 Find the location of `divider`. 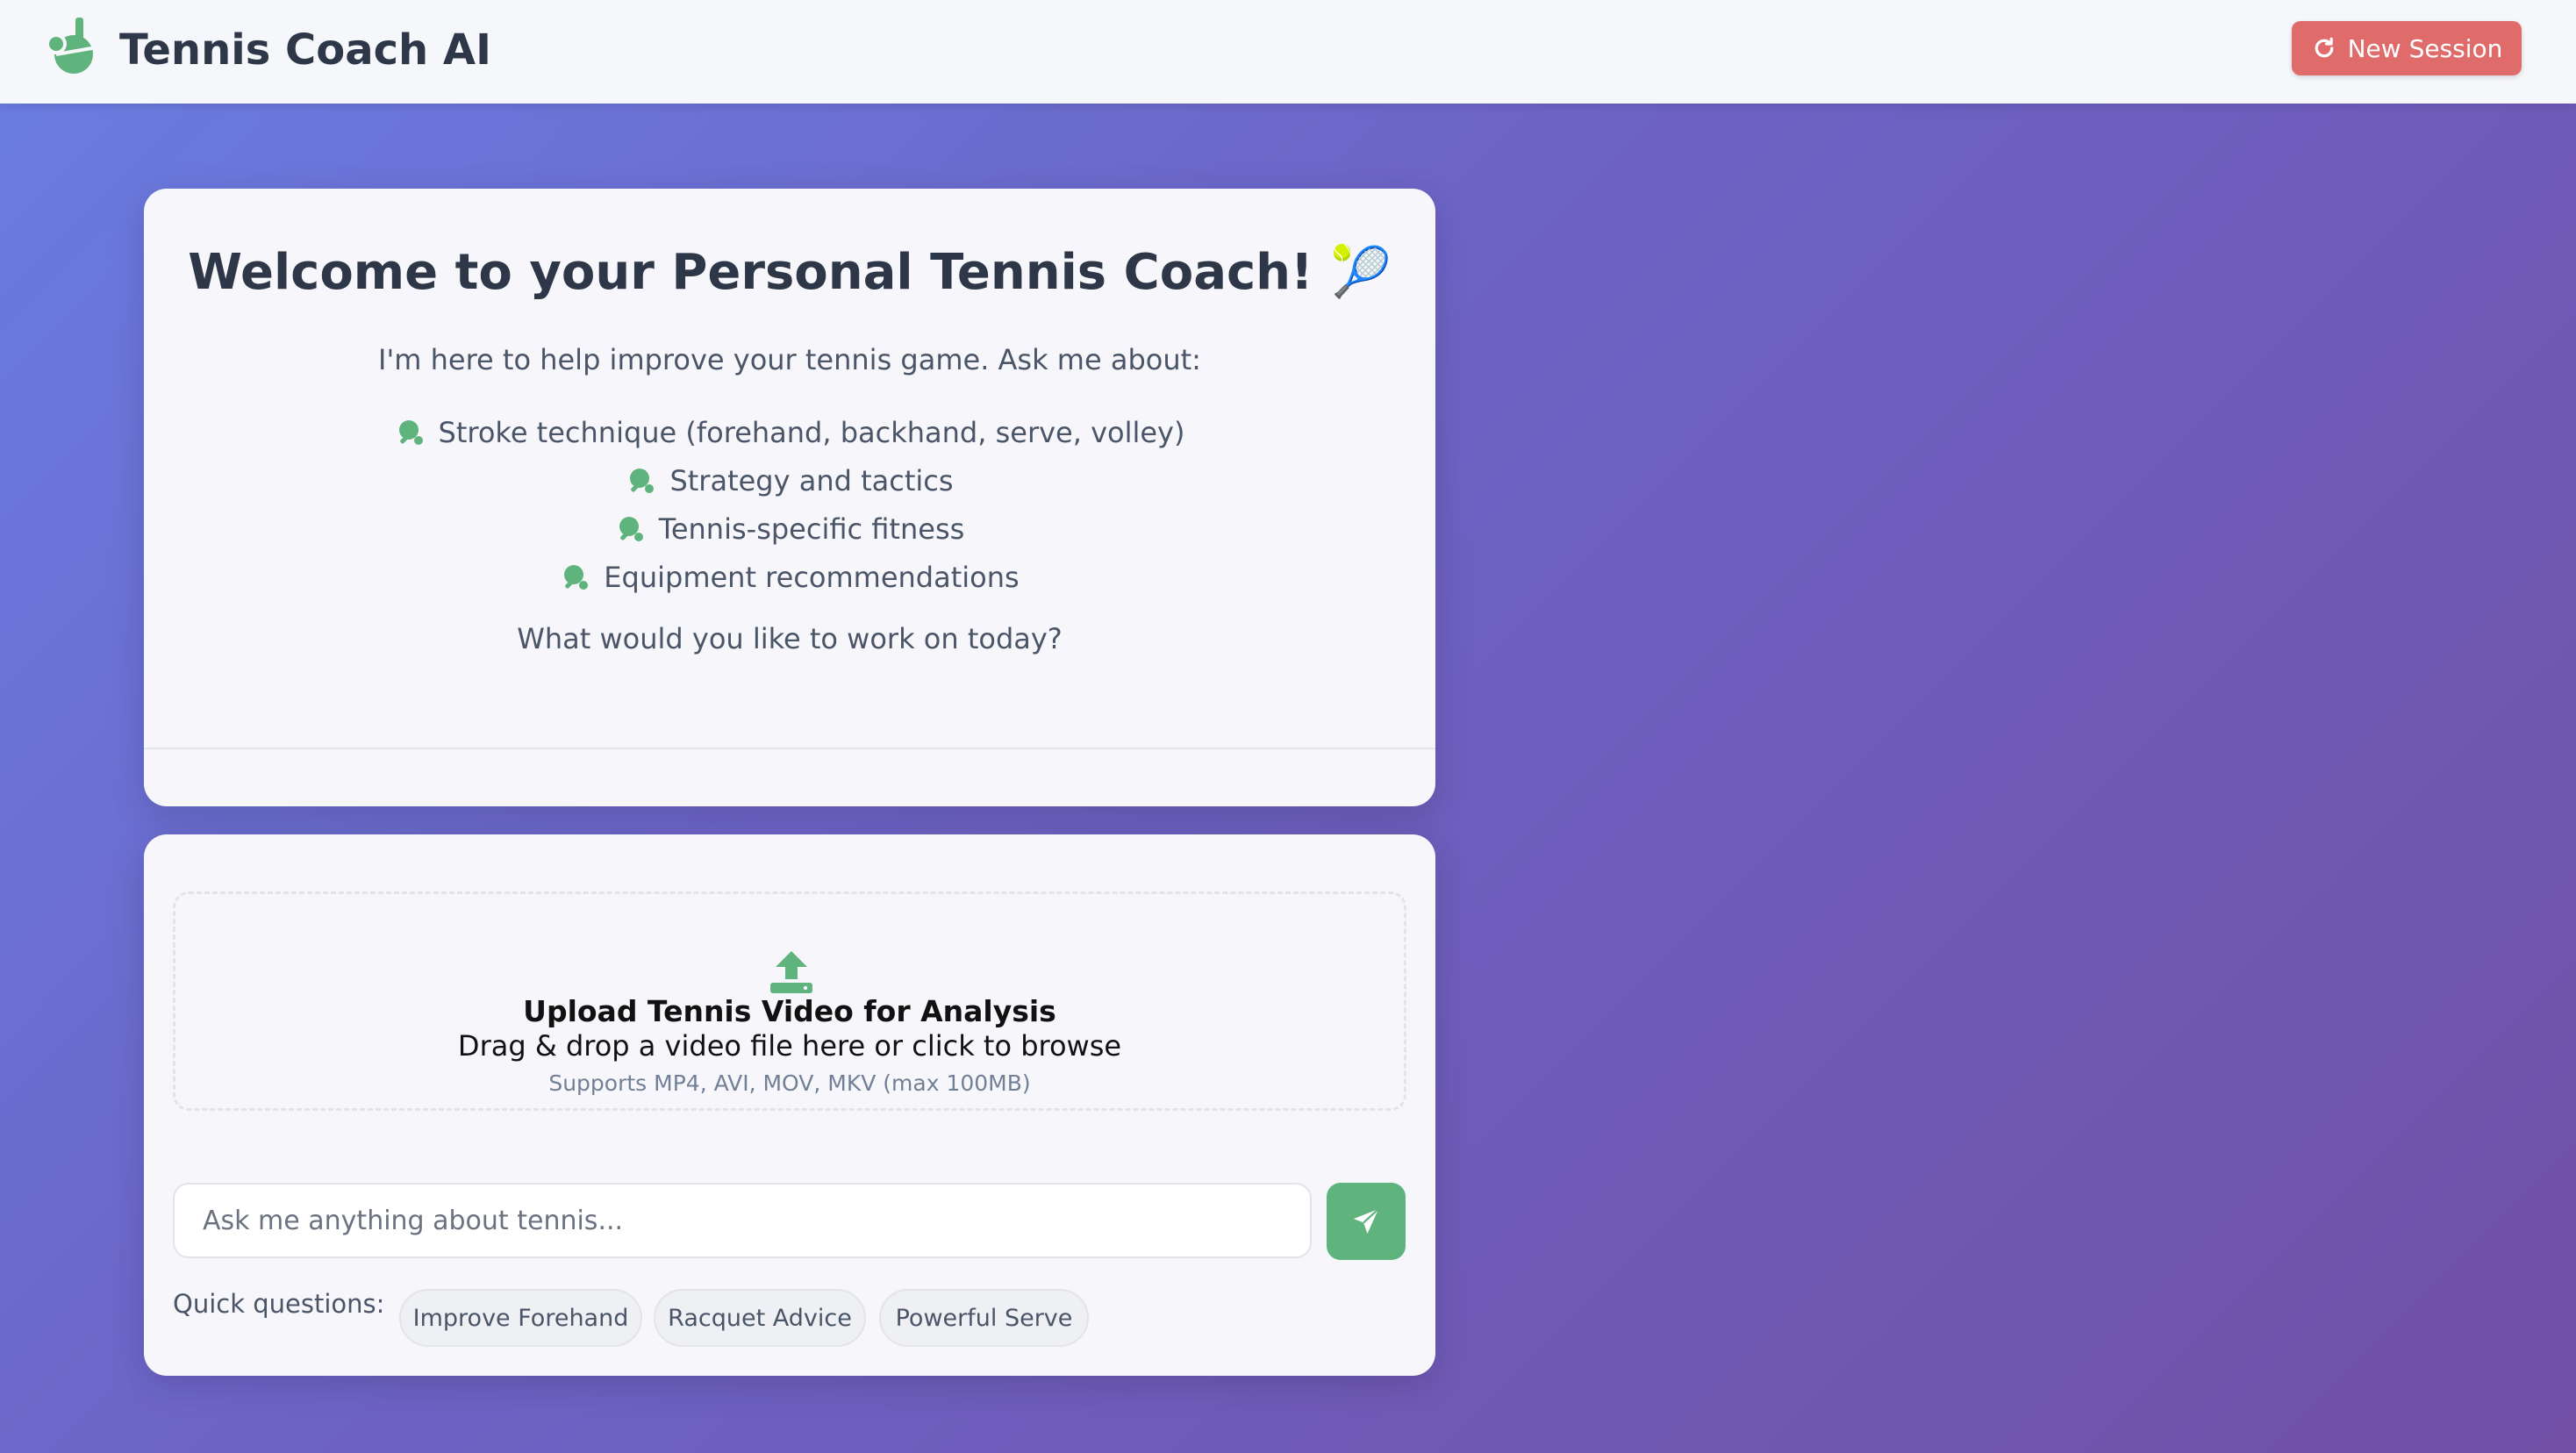

divider is located at coordinates (789, 748).